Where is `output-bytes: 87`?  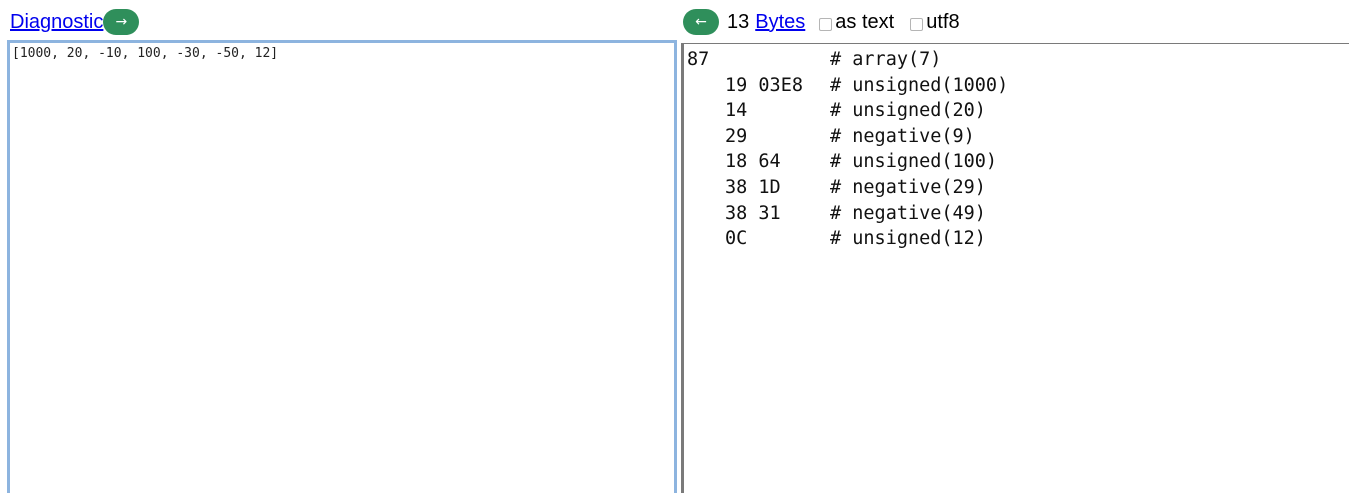
output-bytes: 87 is located at coordinates (698, 59).